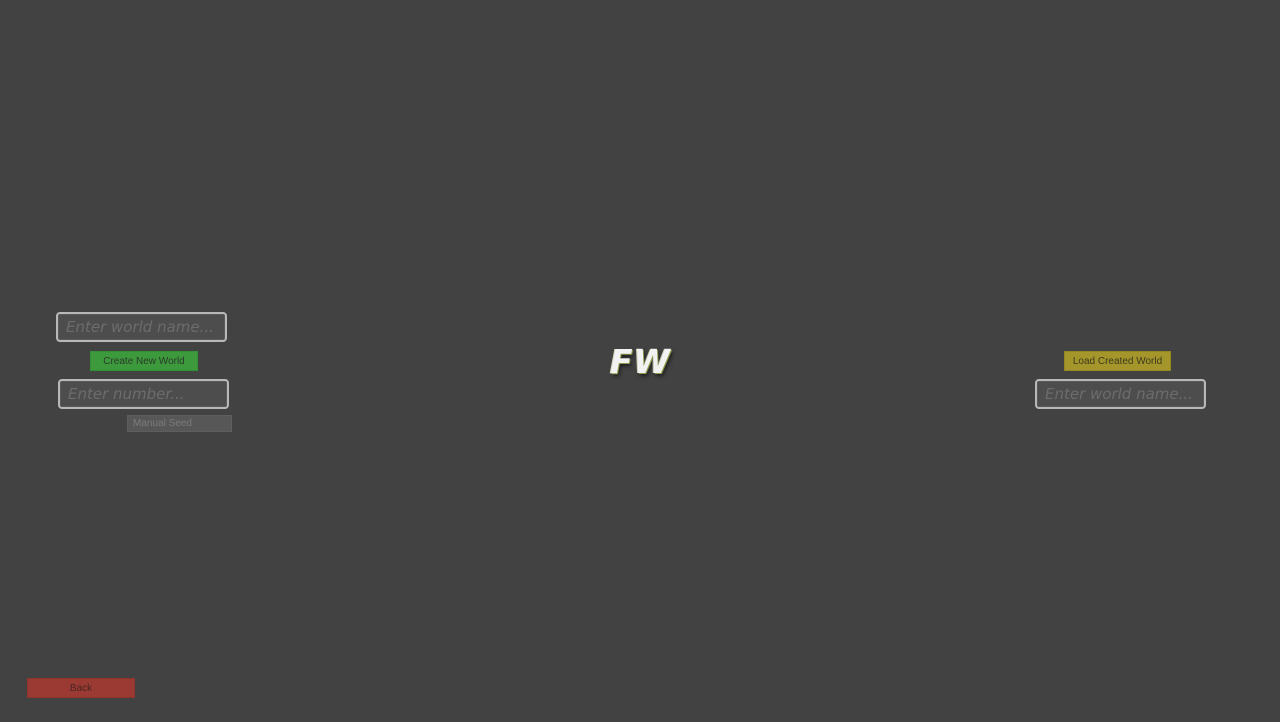 This screenshot has width=1280, height=722. What do you see at coordinates (179, 423) in the screenshot?
I see `manual-seed-toggle: Manual Seed` at bounding box center [179, 423].